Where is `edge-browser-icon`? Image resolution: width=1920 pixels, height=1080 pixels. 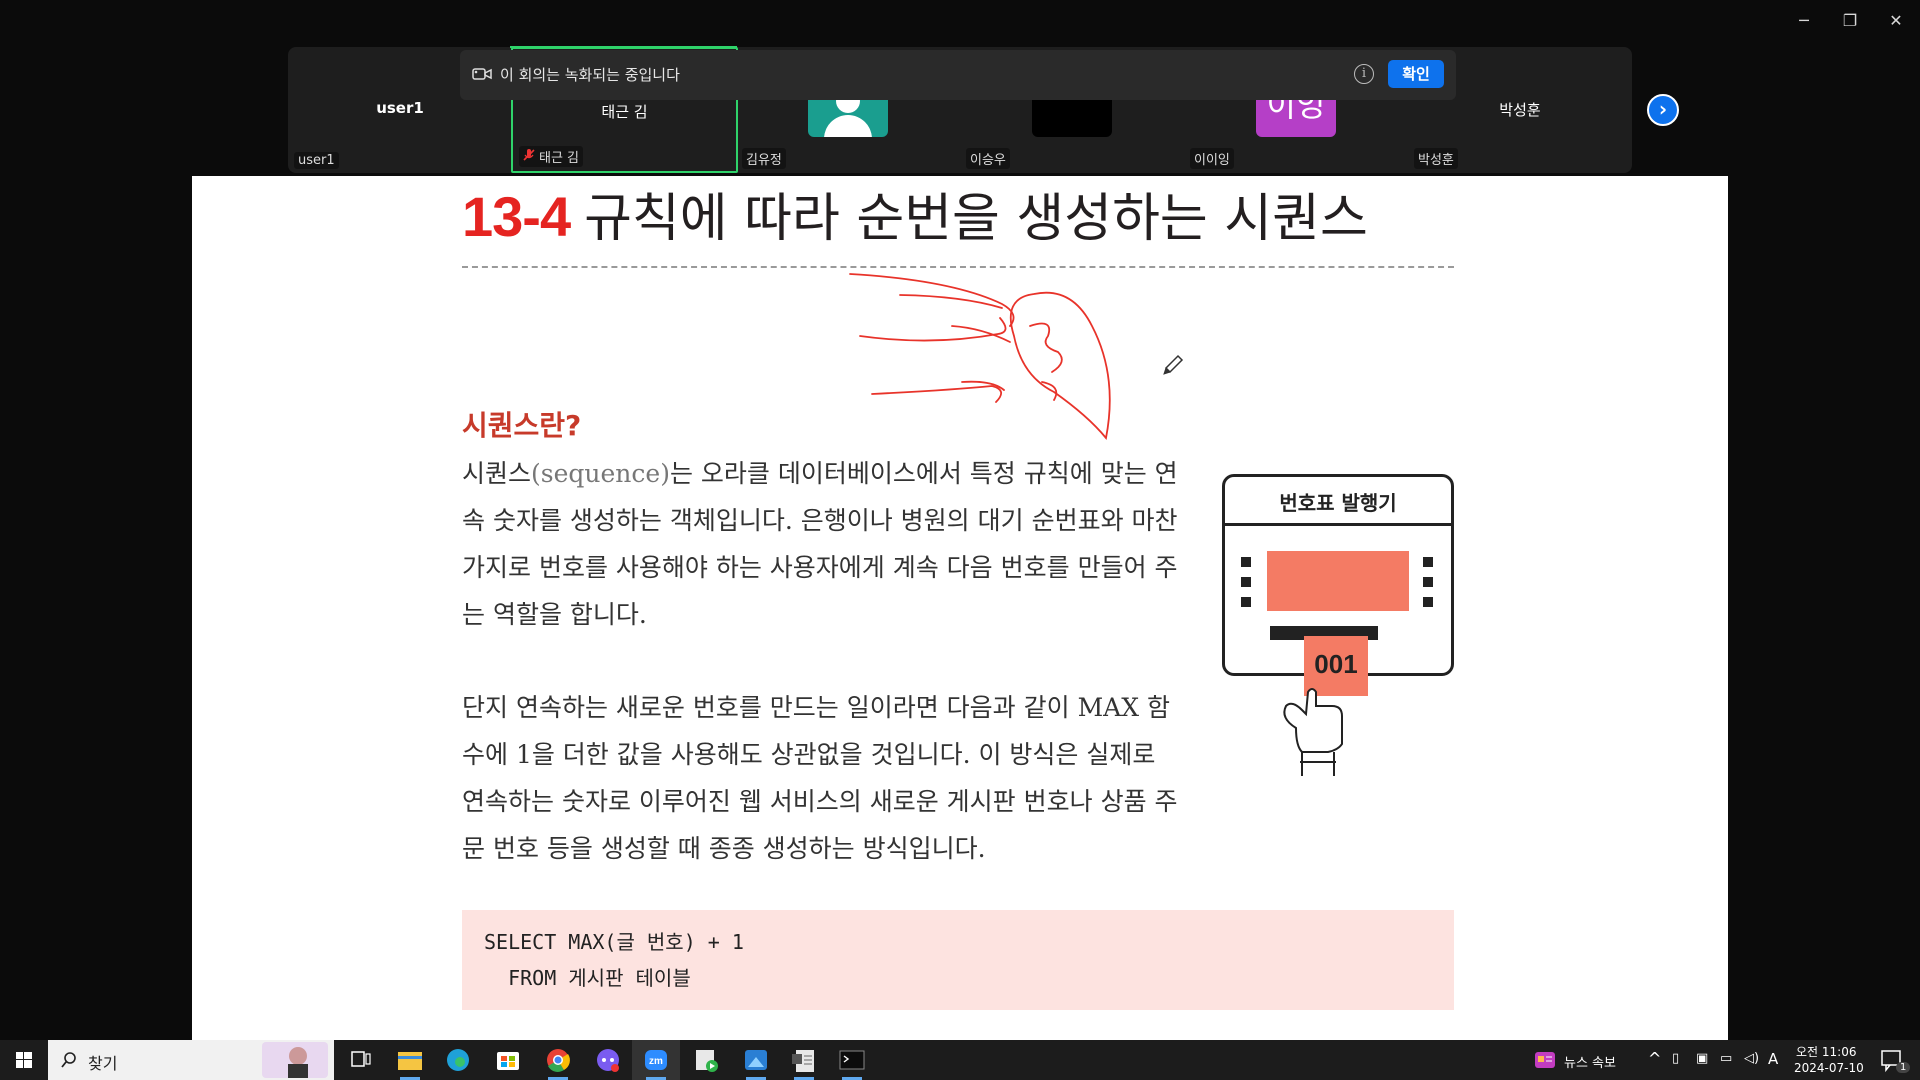 edge-browser-icon is located at coordinates (458, 1060).